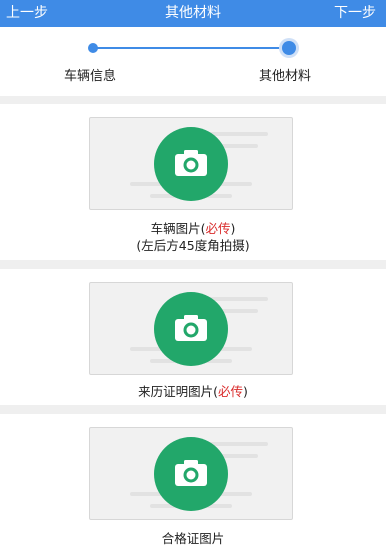  Describe the element at coordinates (285, 76) in the screenshot. I see `step-2-label: 其他材料` at that location.